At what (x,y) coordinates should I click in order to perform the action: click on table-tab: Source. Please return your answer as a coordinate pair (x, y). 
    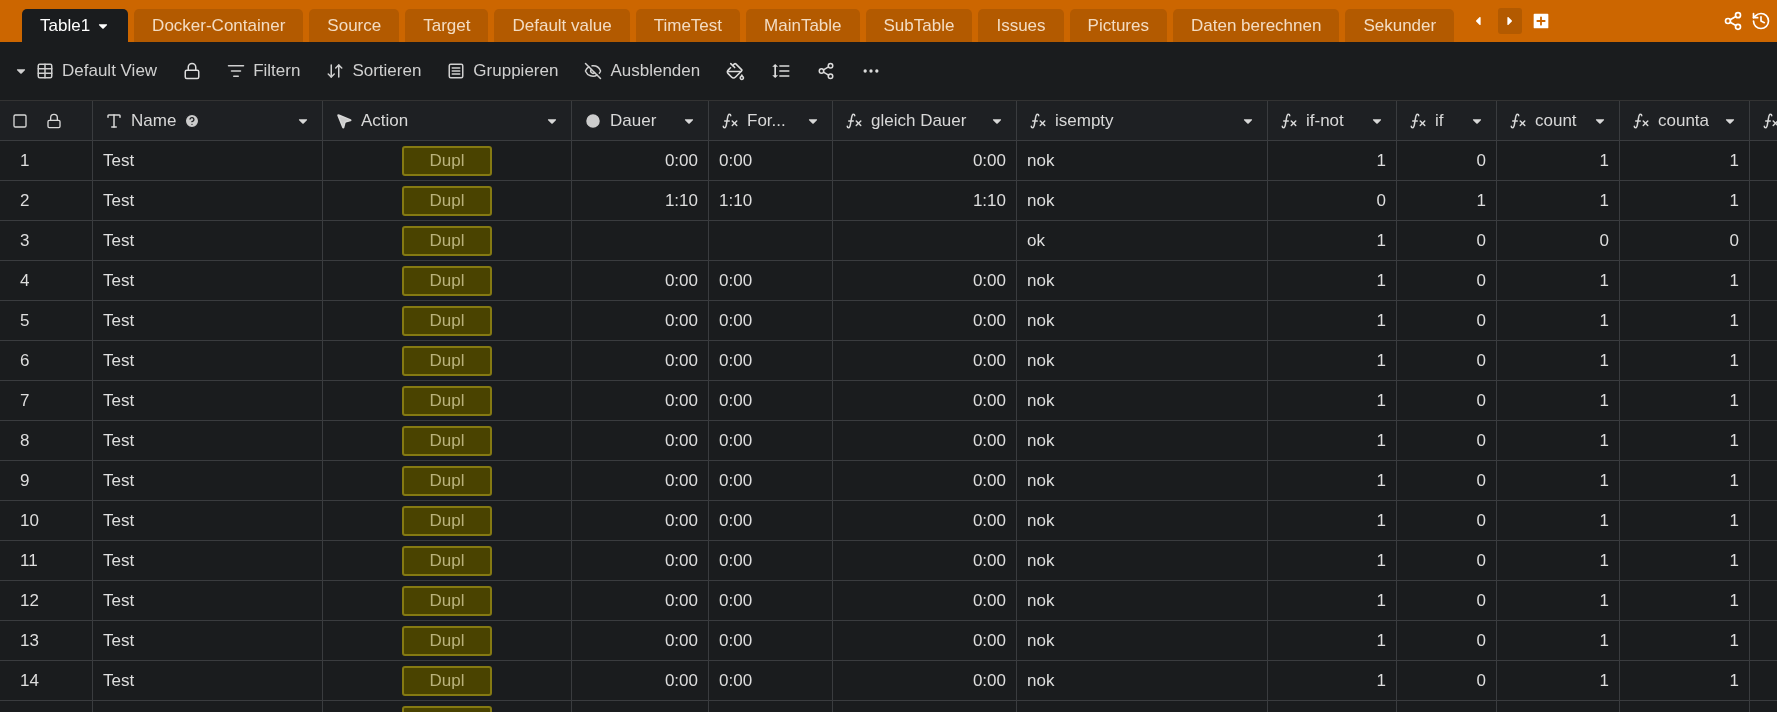
    Looking at the image, I should click on (354, 25).